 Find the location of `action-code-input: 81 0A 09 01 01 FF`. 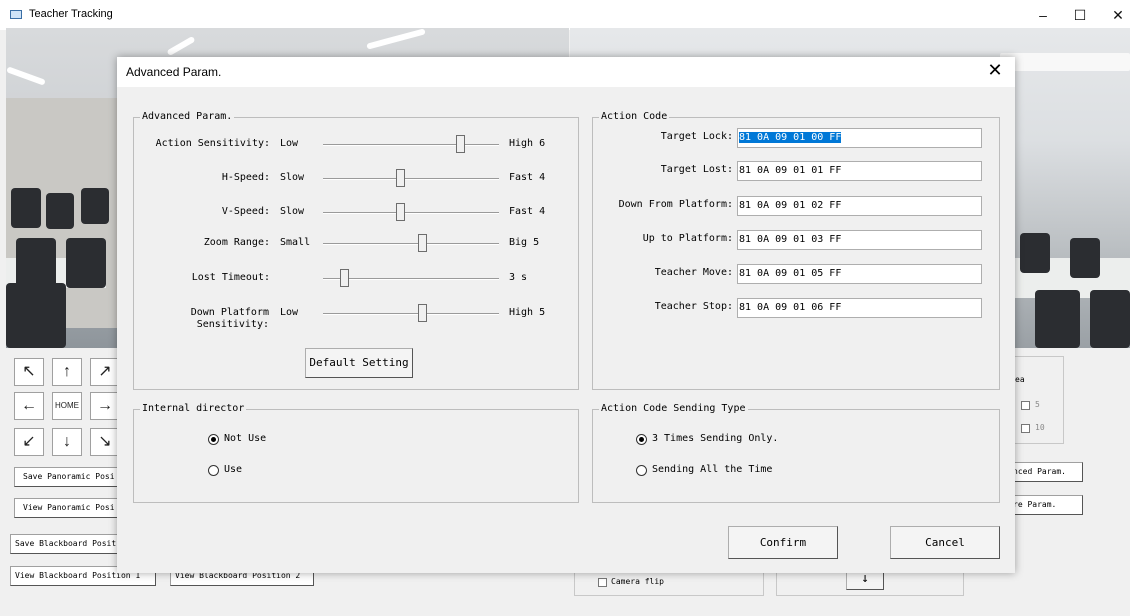

action-code-input: 81 0A 09 01 01 FF is located at coordinates (859, 171).